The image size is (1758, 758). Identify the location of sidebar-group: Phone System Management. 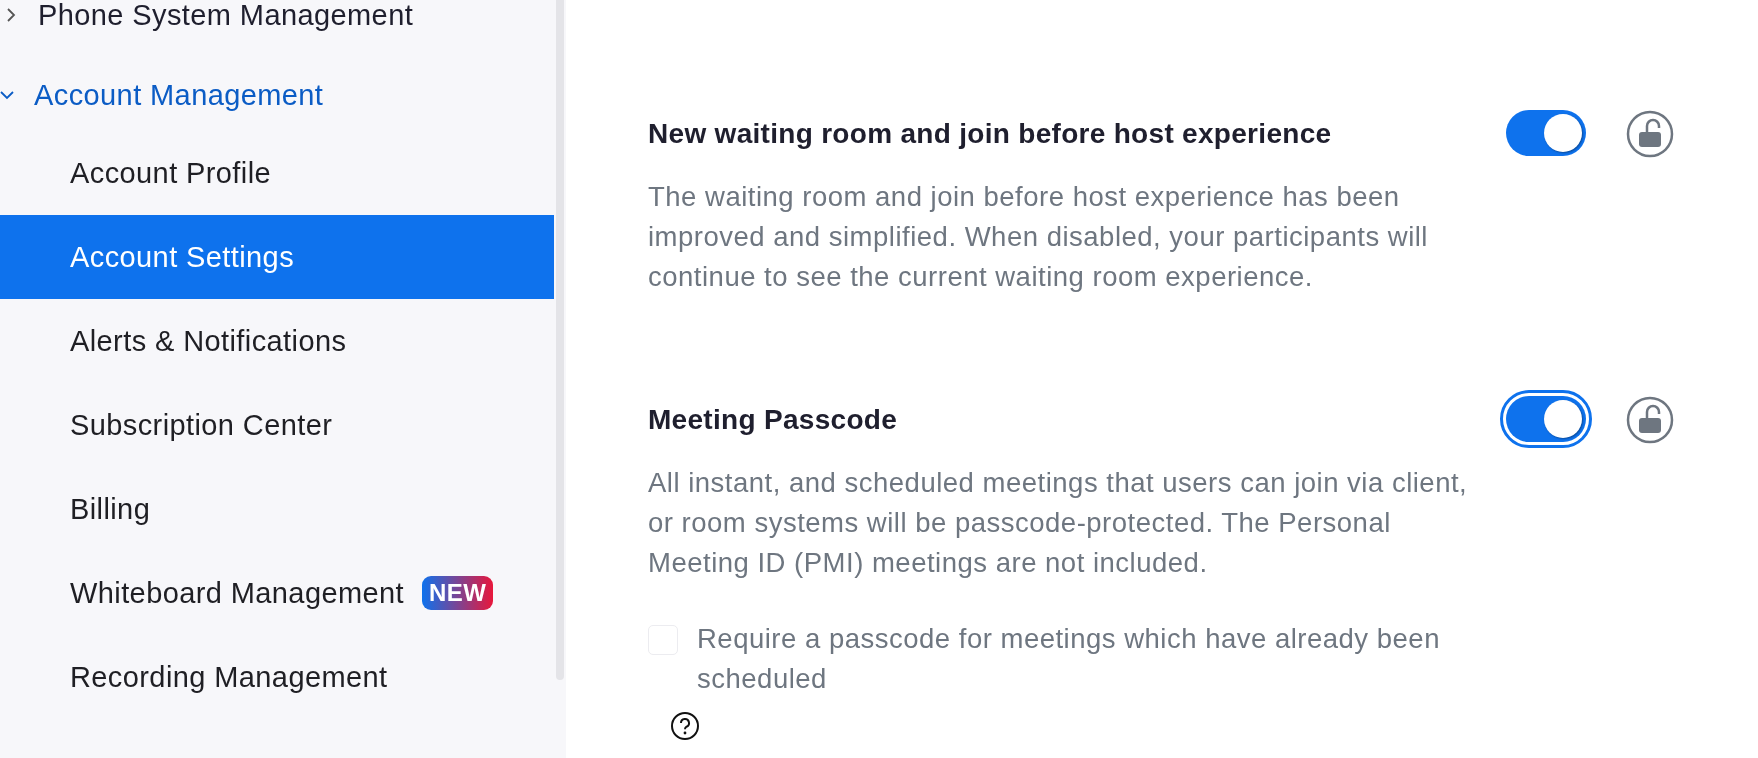
(277, 27).